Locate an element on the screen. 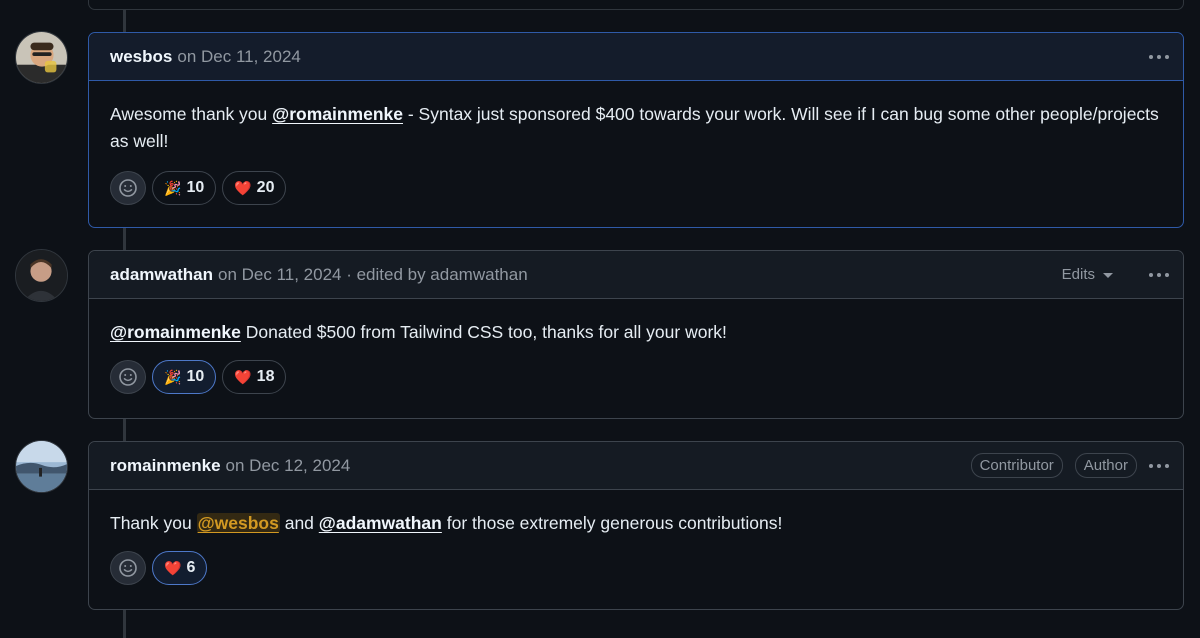 Image resolution: width=1200 pixels, height=638 pixels. edits-dropdown: Edits is located at coordinates (1087, 274).